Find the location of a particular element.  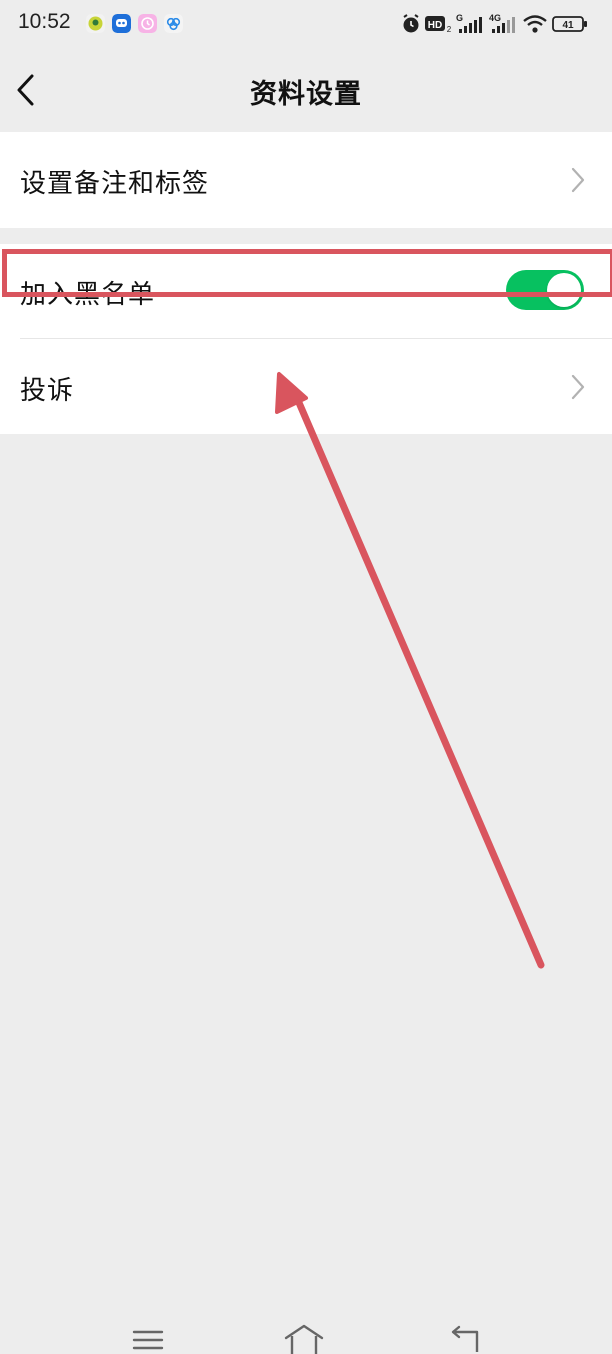

remark-tags-row: 设置备注和标签 is located at coordinates (306, 180).